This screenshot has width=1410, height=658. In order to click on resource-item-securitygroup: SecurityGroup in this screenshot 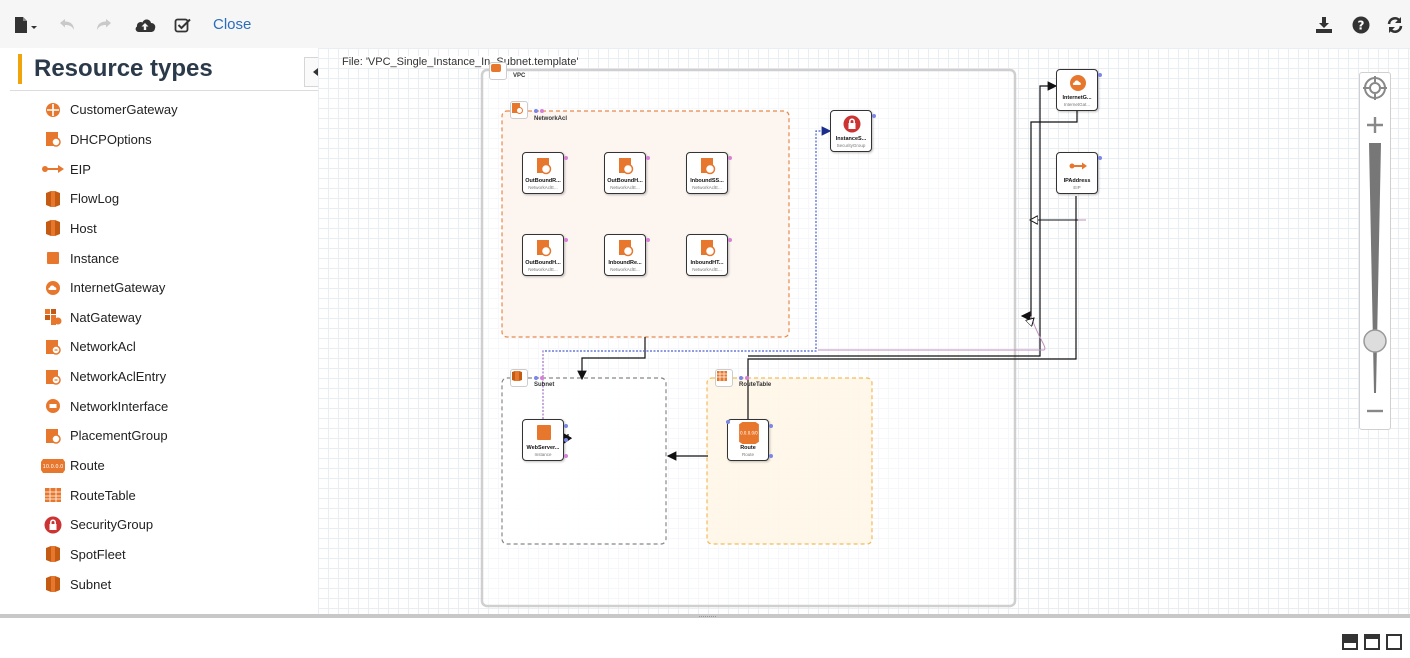, I will do `click(164, 525)`.